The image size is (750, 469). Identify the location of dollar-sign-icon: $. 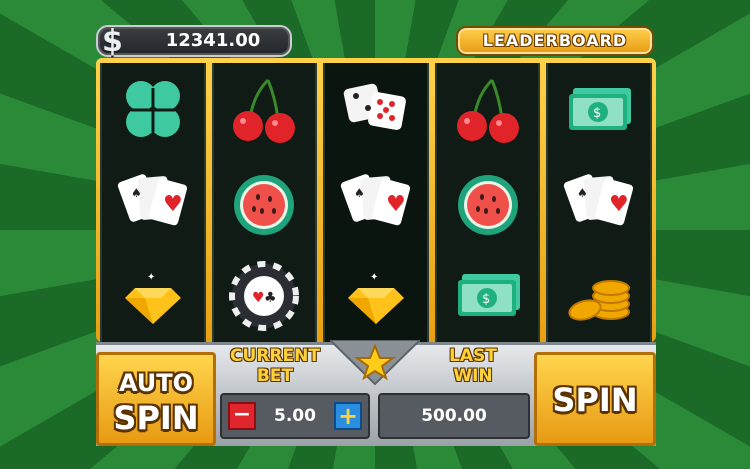
(112, 41).